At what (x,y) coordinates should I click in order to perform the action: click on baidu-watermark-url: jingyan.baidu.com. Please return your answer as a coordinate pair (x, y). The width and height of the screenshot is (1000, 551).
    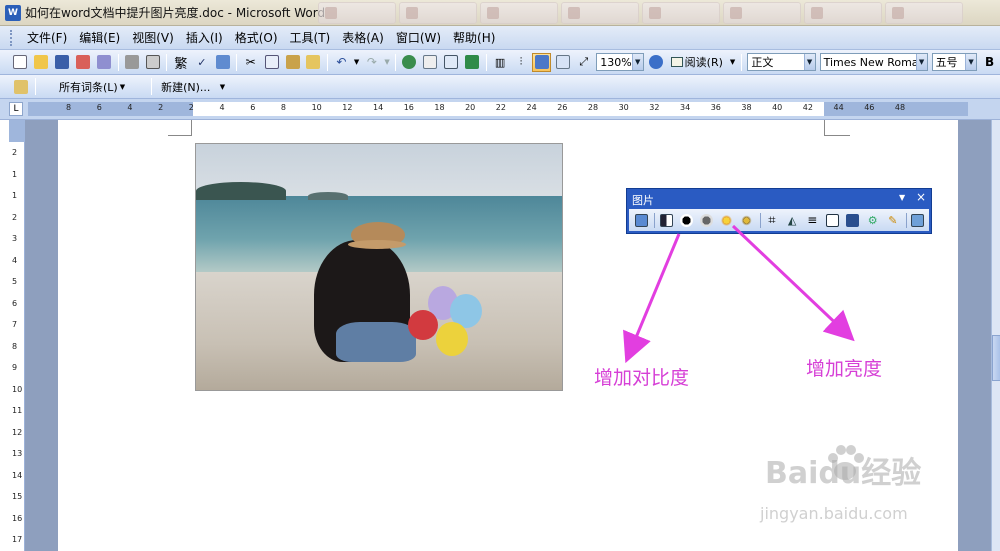
    Looking at the image, I should click on (834, 513).